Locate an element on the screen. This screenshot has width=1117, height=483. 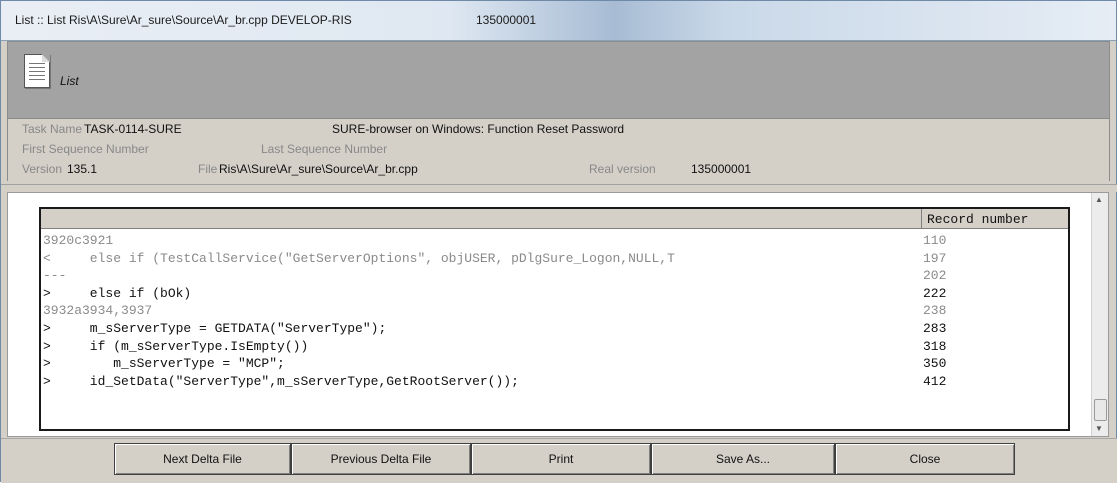
version-value: 135.1 is located at coordinates (82, 169).